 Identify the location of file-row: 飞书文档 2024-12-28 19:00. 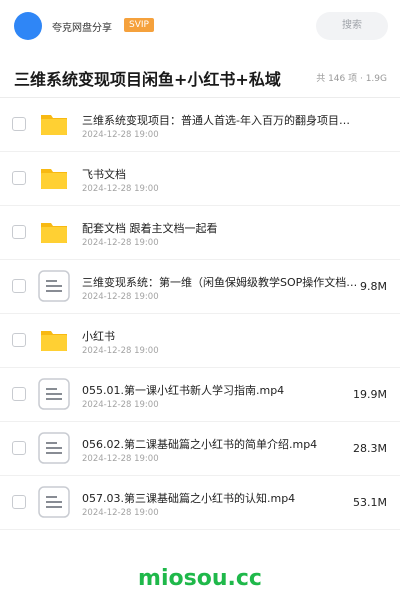
(200, 179).